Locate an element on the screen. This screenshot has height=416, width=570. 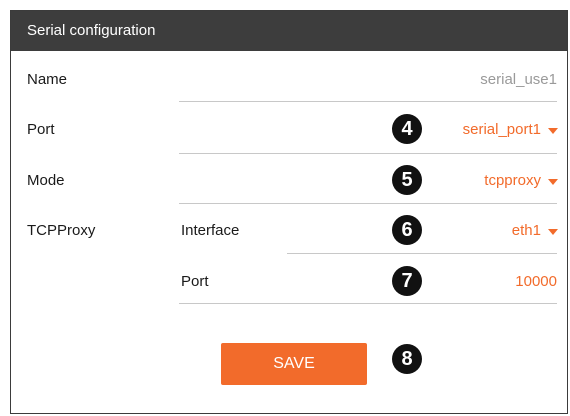
tcpproxy-label: TCPProxy is located at coordinates (61, 230).